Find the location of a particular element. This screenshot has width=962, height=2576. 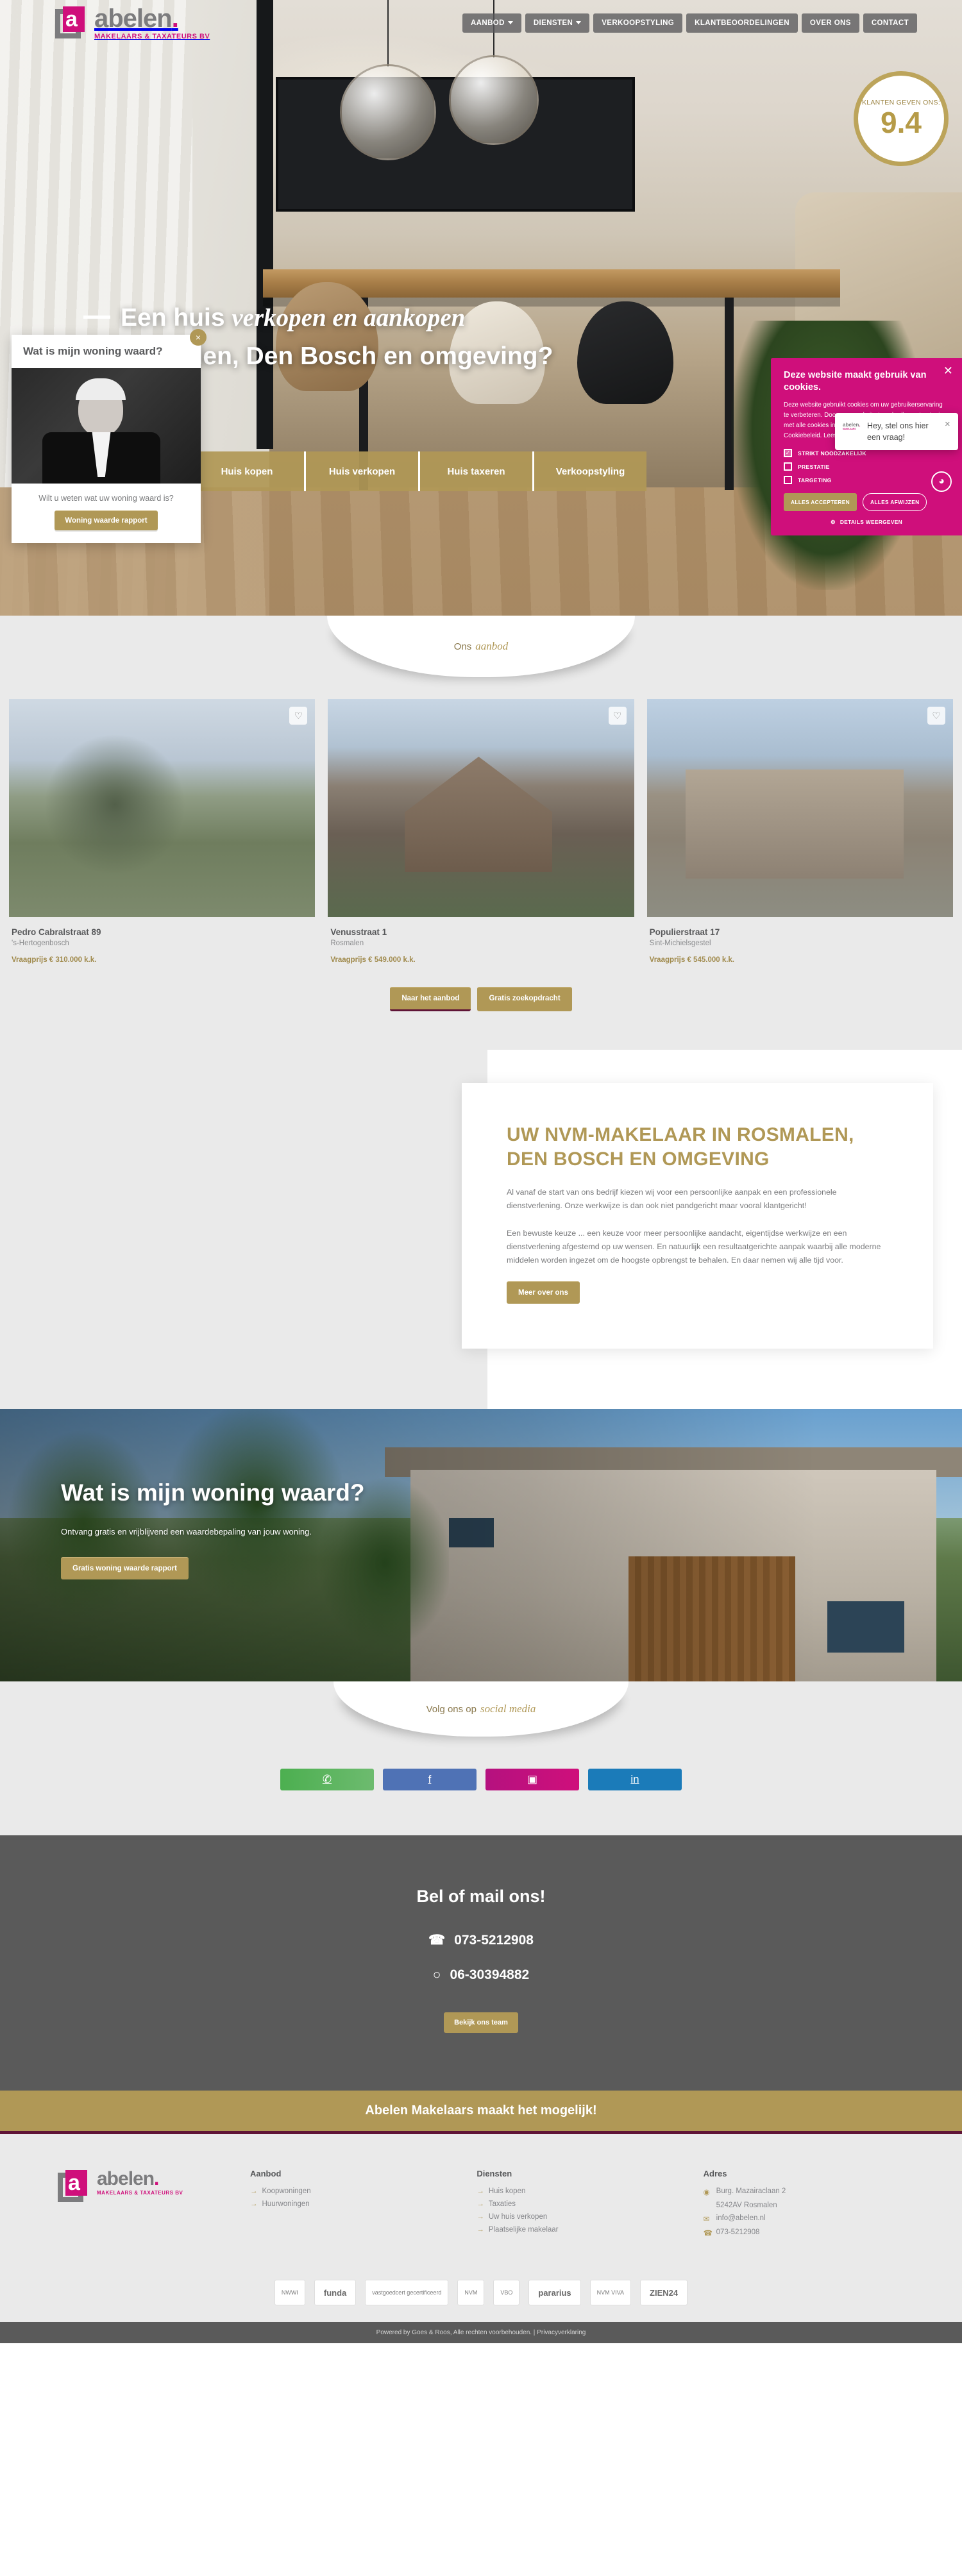

woning-waarde-rapport-button: Woning waarde rapport is located at coordinates (106, 520).